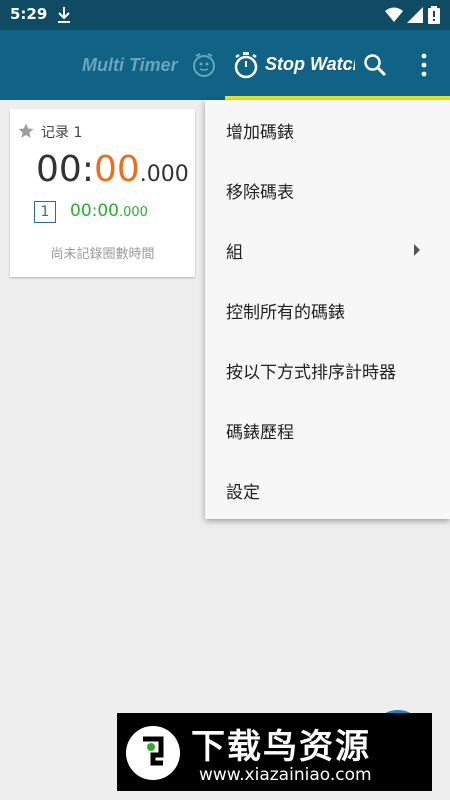  I want to click on no-laps-text: 尚未記錄圈數時間, so click(102, 254).